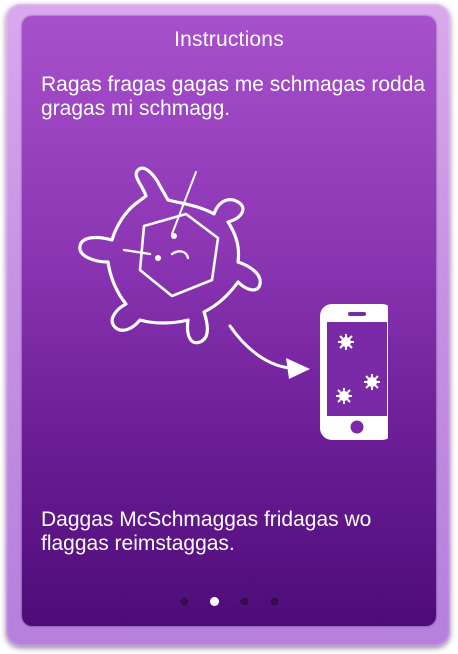 The height and width of the screenshot is (654, 458). Describe the element at coordinates (214, 601) in the screenshot. I see `page-dot-2-active` at that location.